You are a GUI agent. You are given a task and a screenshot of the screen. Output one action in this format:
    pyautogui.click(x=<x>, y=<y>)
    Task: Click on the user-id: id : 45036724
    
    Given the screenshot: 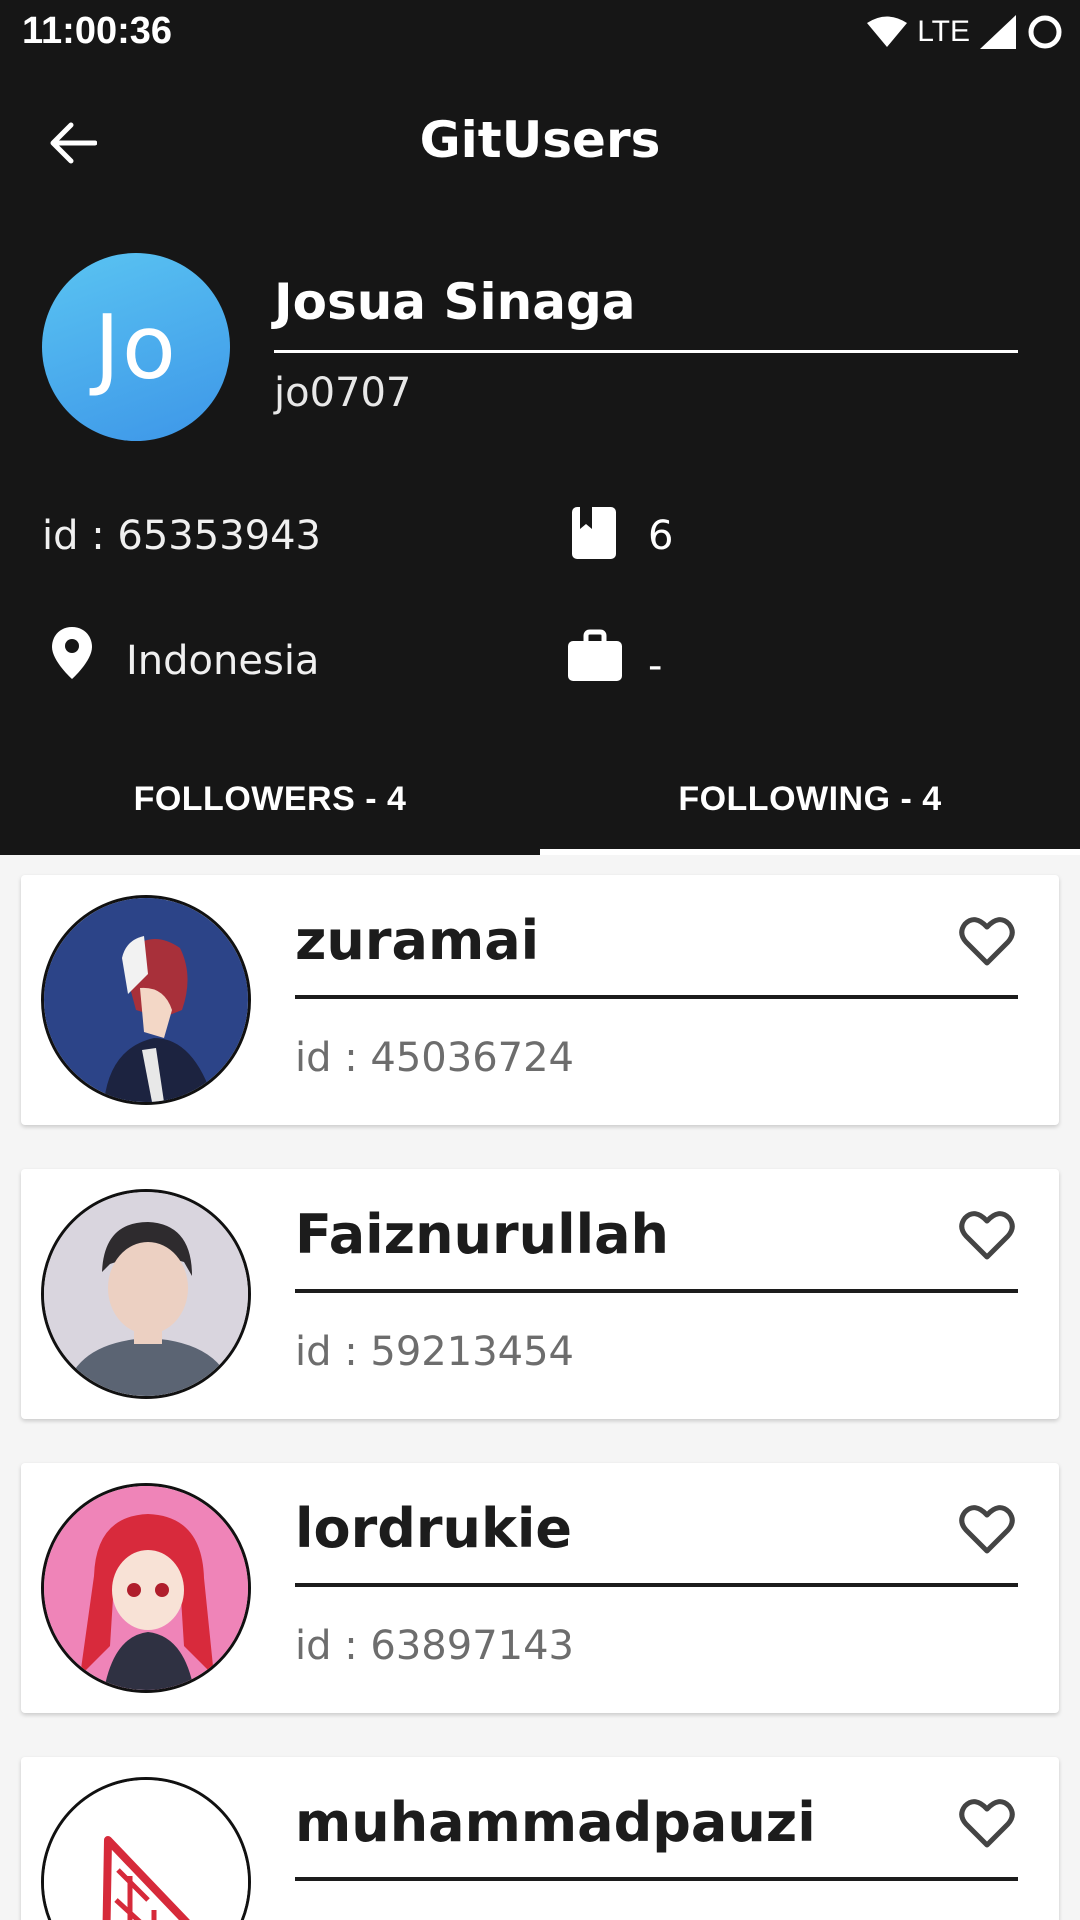 What is the action you would take?
    pyautogui.click(x=435, y=1058)
    